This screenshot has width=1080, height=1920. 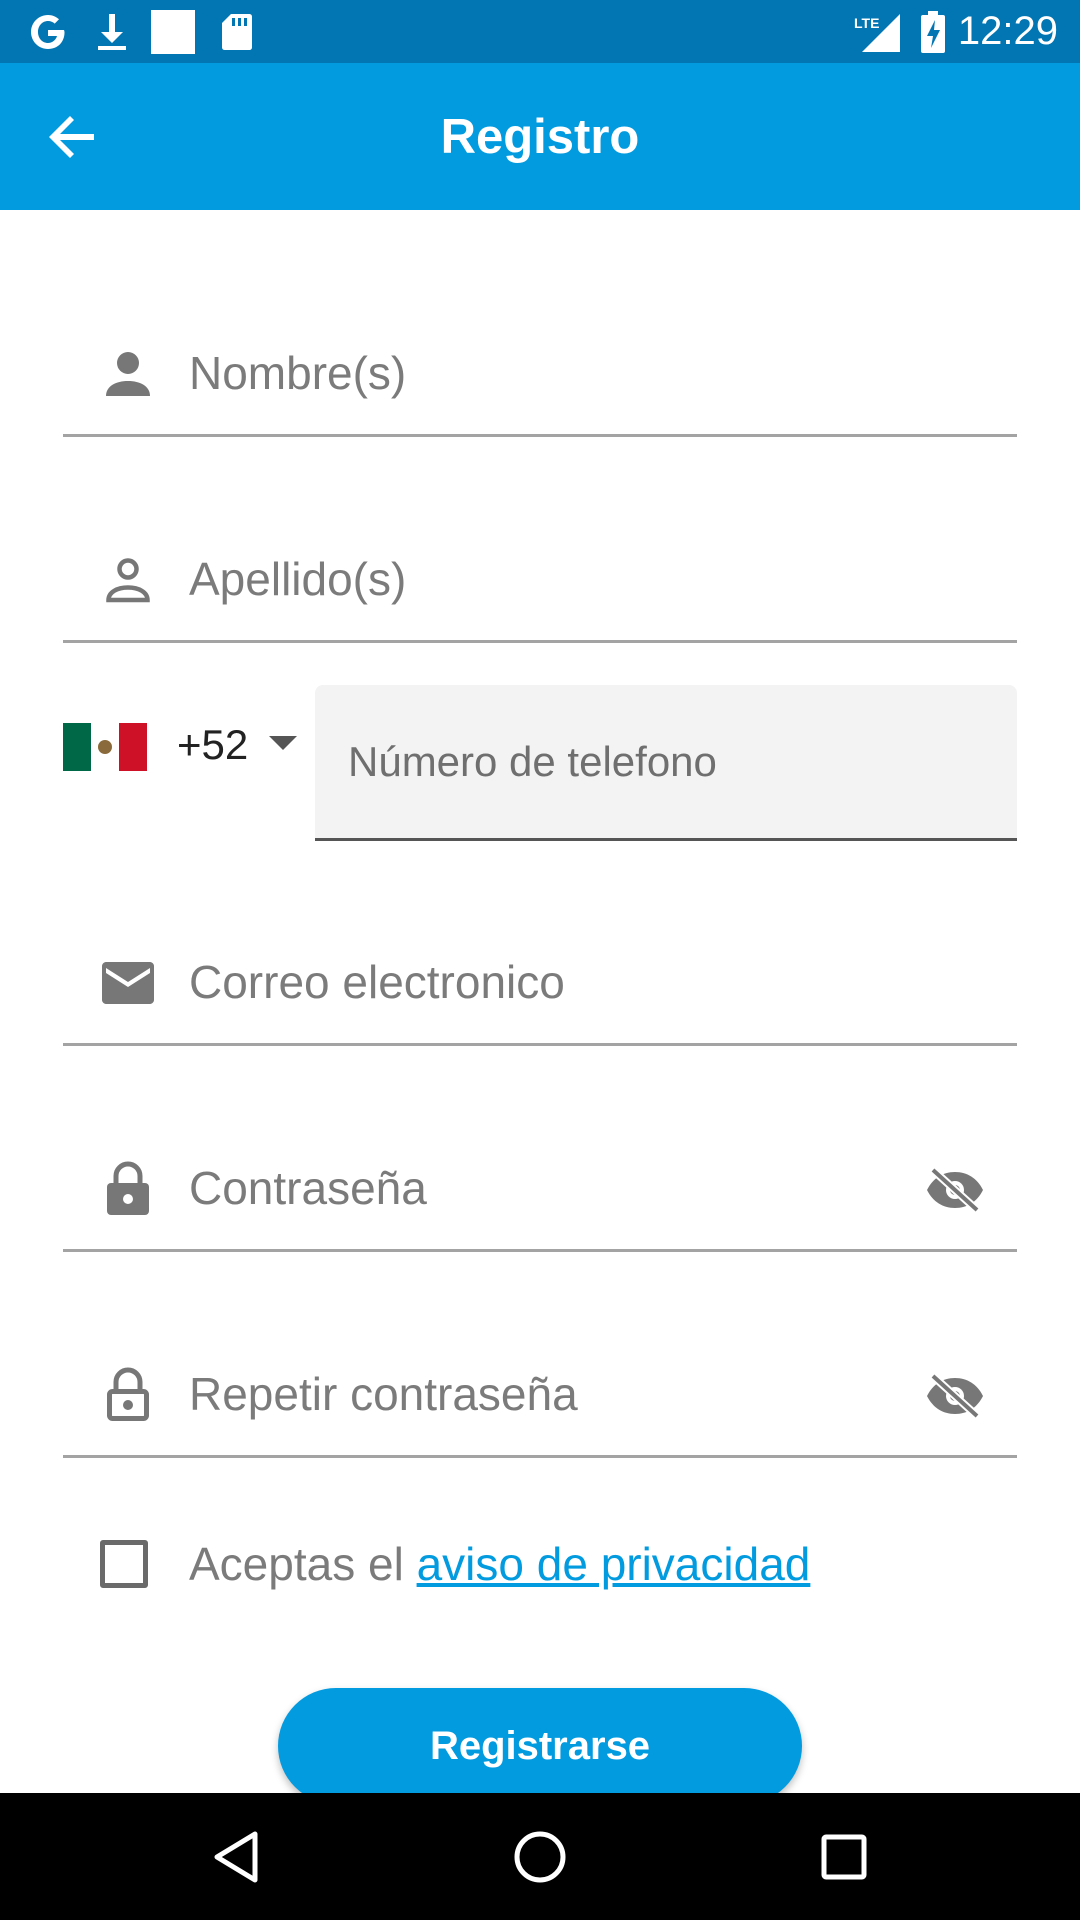 I want to click on privacy-link: aviso de privacidad, so click(x=614, y=1564).